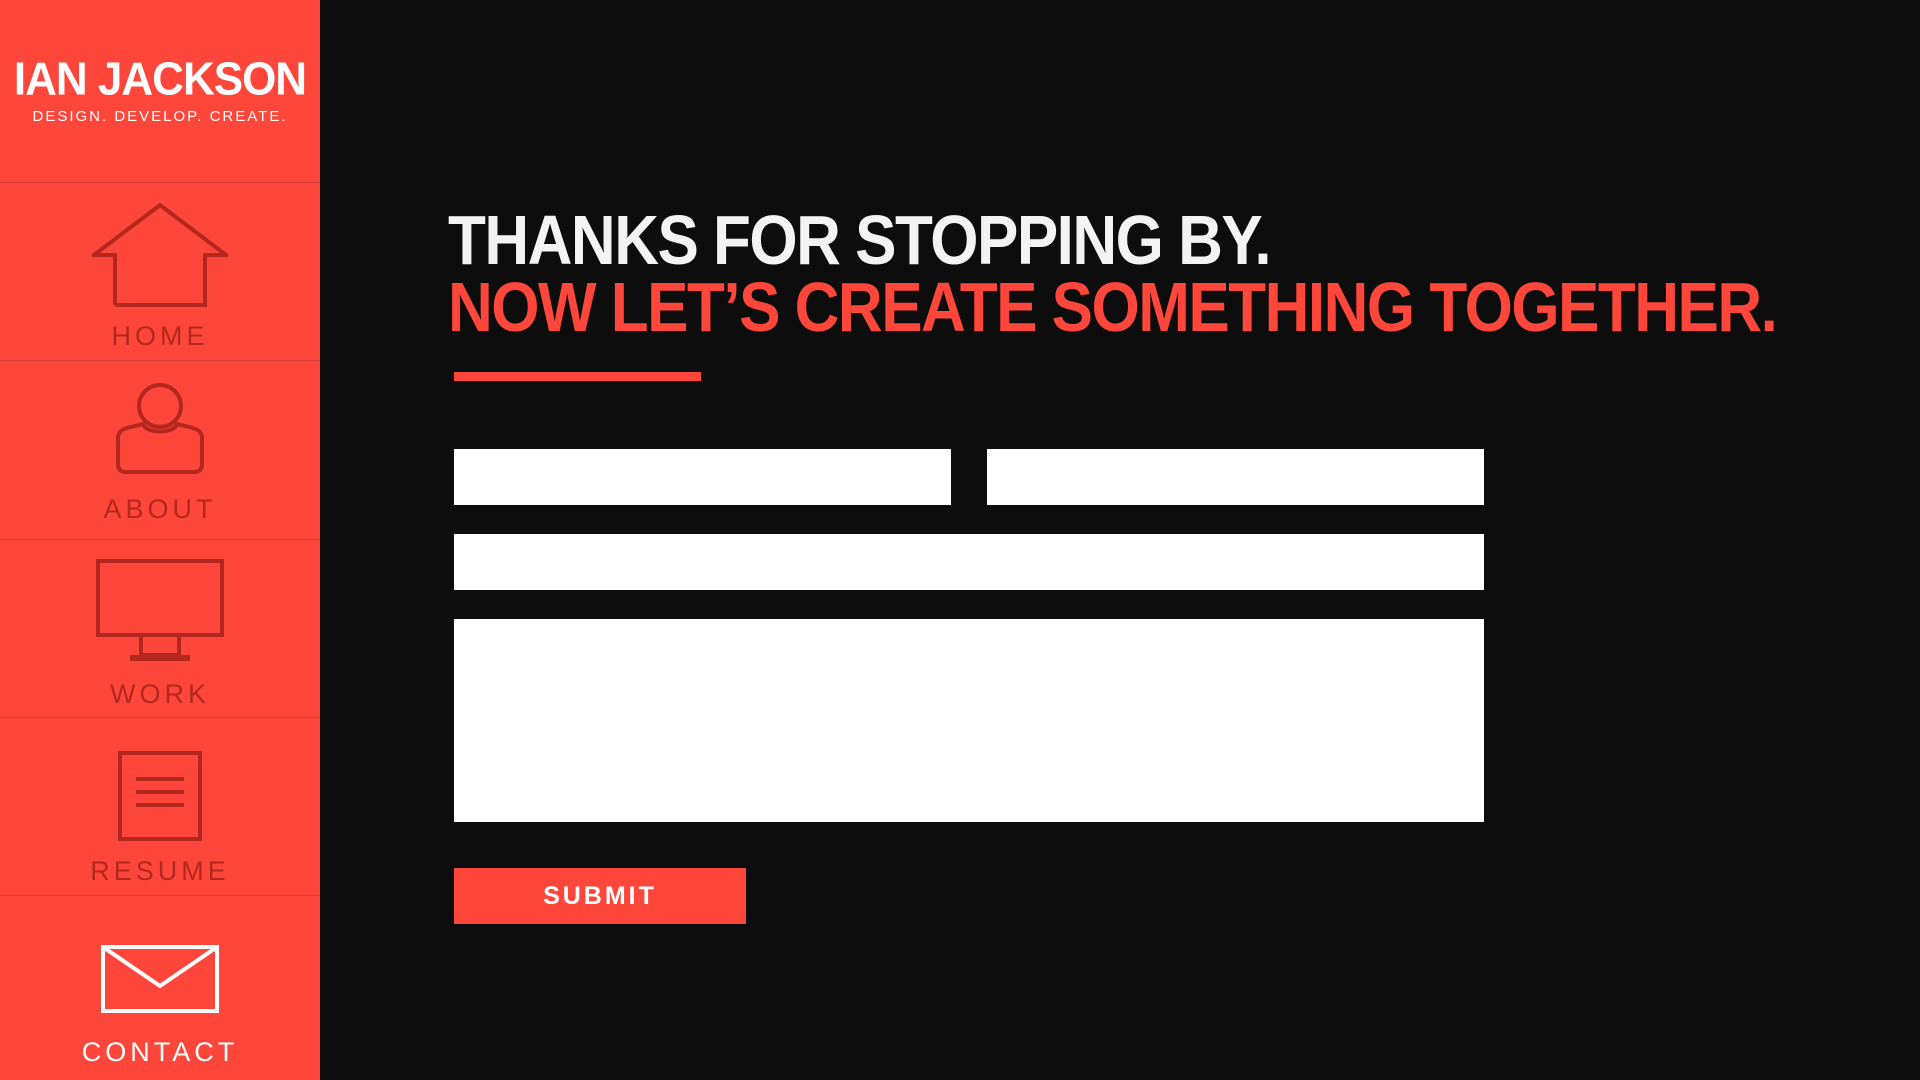 The image size is (1920, 1080). Describe the element at coordinates (577, 376) in the screenshot. I see `accent-divider` at that location.